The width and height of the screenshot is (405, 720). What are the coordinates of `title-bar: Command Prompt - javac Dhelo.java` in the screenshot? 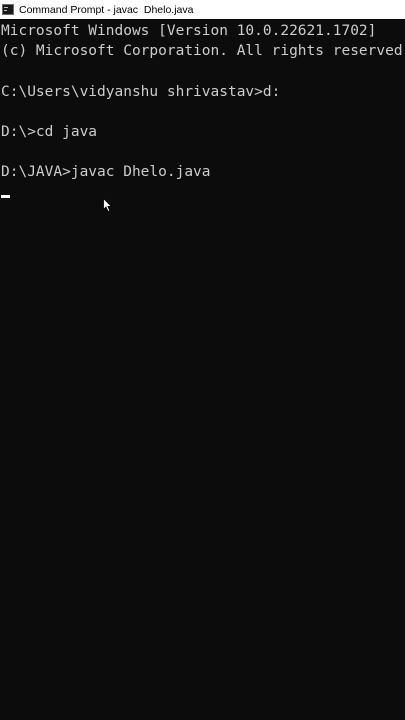 It's located at (202, 9).